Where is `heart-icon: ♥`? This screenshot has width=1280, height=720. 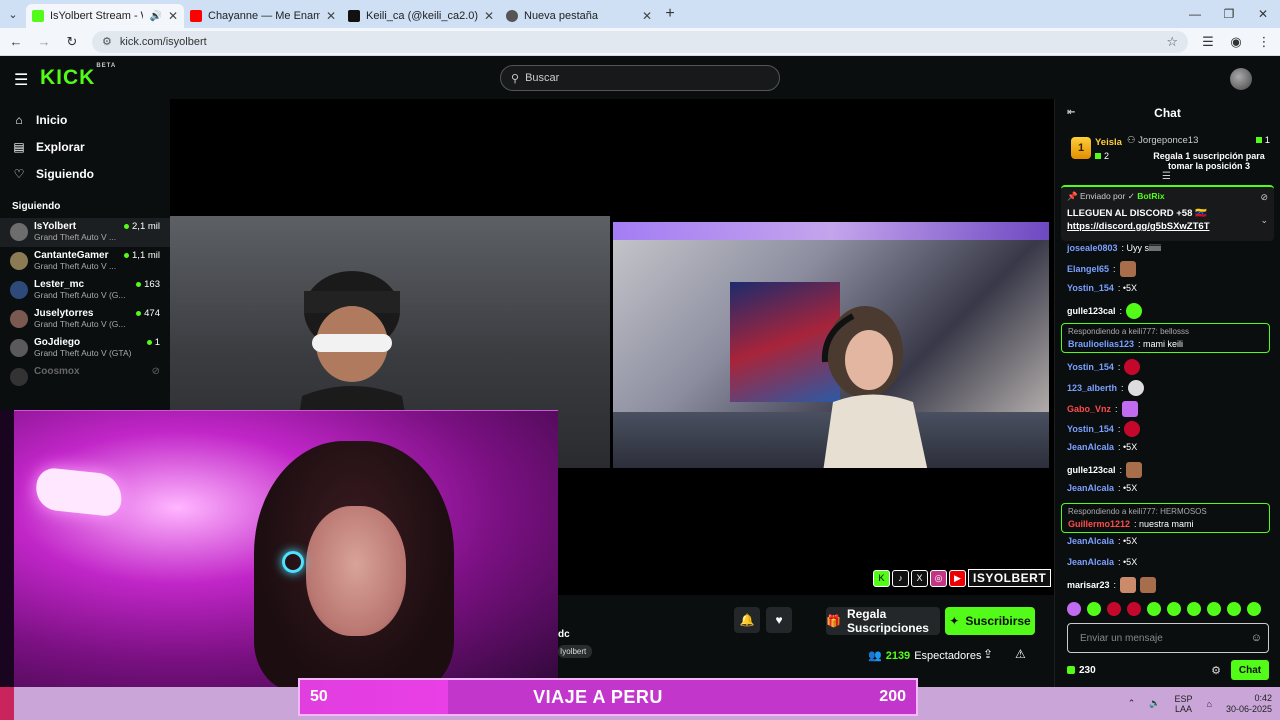 heart-icon: ♥ is located at coordinates (779, 620).